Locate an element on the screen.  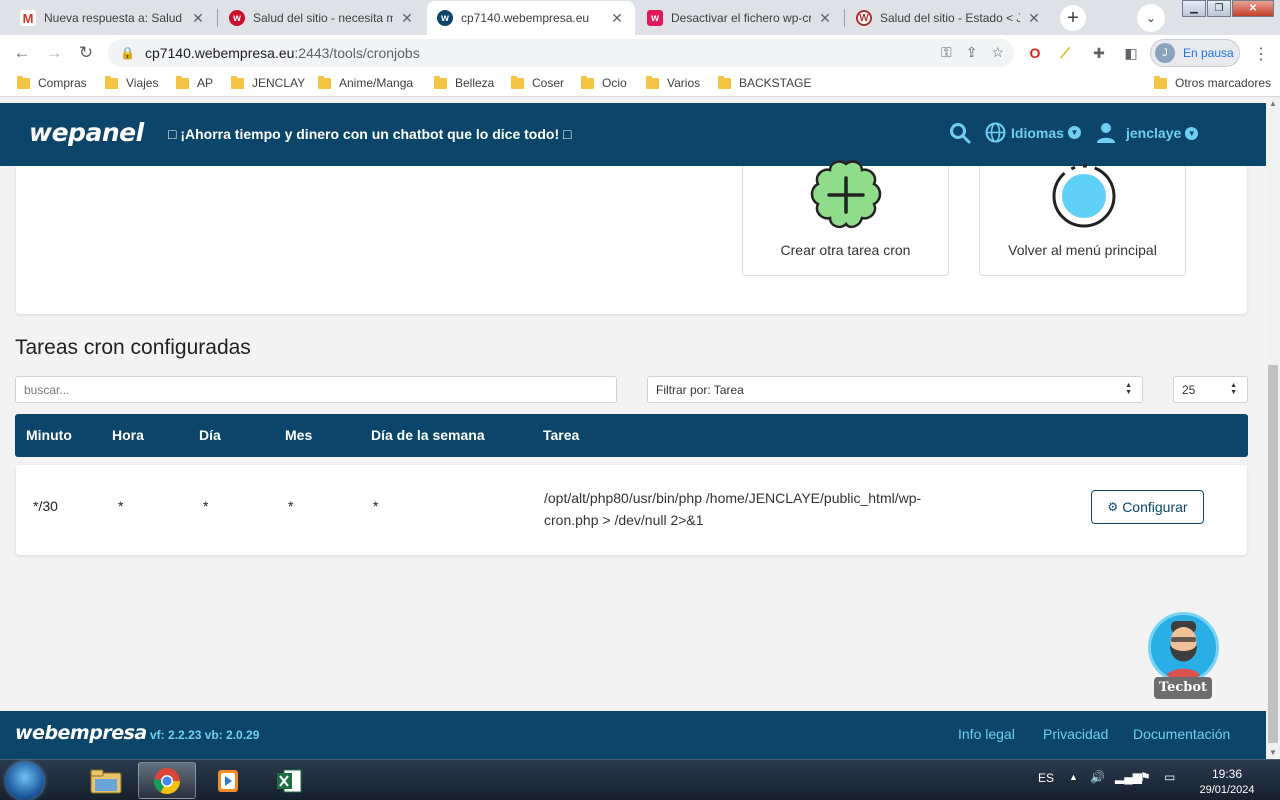
new-tab-button: + is located at coordinates (1073, 18).